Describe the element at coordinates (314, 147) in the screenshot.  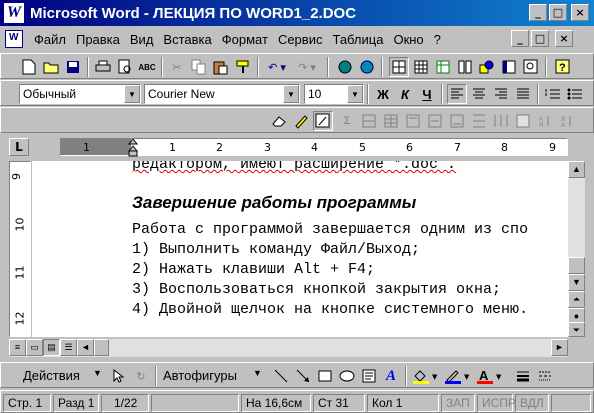
I see `horizontal-ruler: 1 1 2 3 4 5 6 7 8 9` at that location.